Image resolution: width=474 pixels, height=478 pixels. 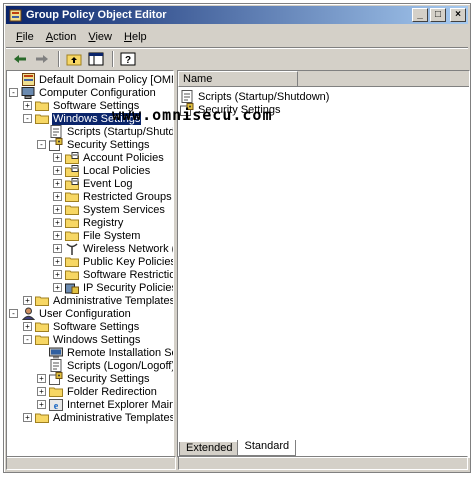 What do you see at coordinates (97, 92) in the screenshot?
I see `tree-node-label: Computer Configuration` at bounding box center [97, 92].